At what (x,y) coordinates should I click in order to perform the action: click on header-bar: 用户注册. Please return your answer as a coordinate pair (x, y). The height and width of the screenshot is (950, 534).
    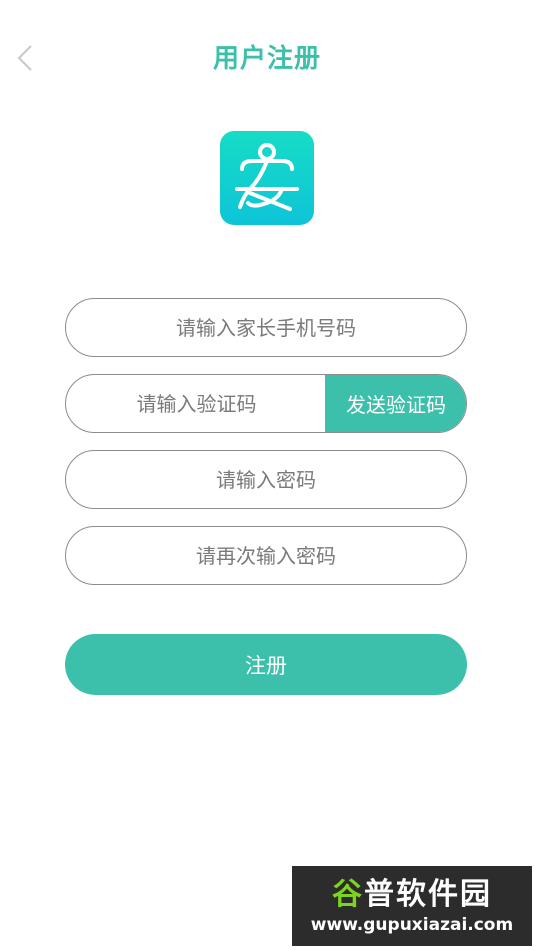
    Looking at the image, I should click on (267, 58).